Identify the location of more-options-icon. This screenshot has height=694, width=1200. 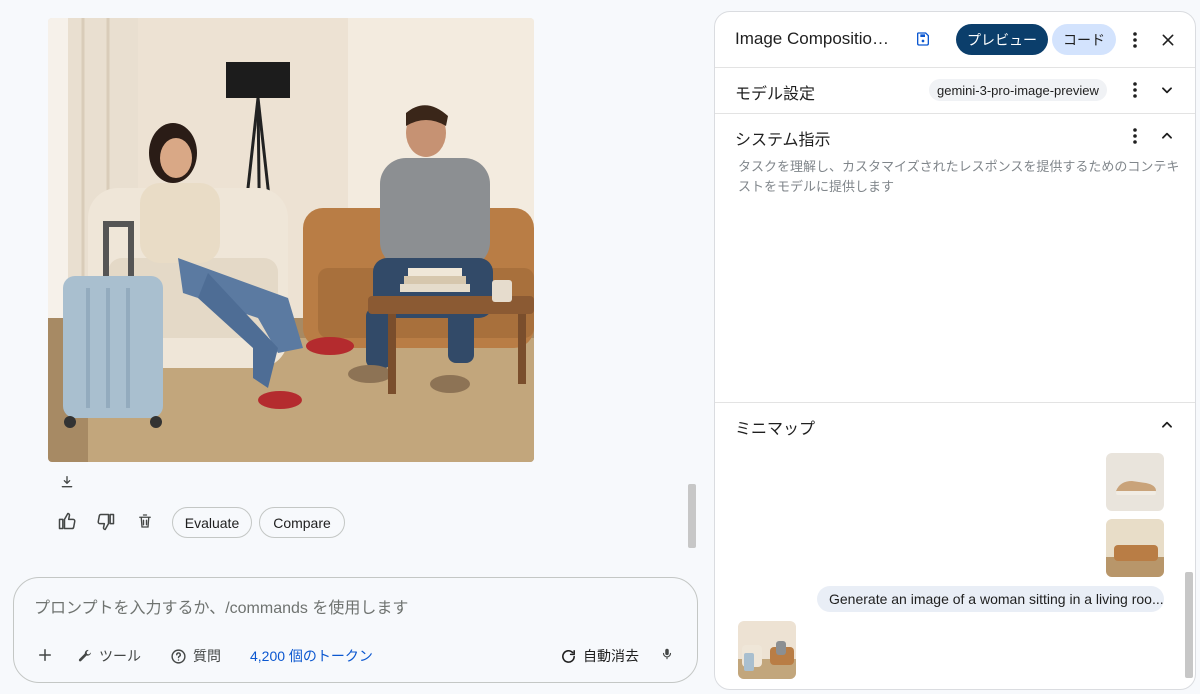
(1135, 40).